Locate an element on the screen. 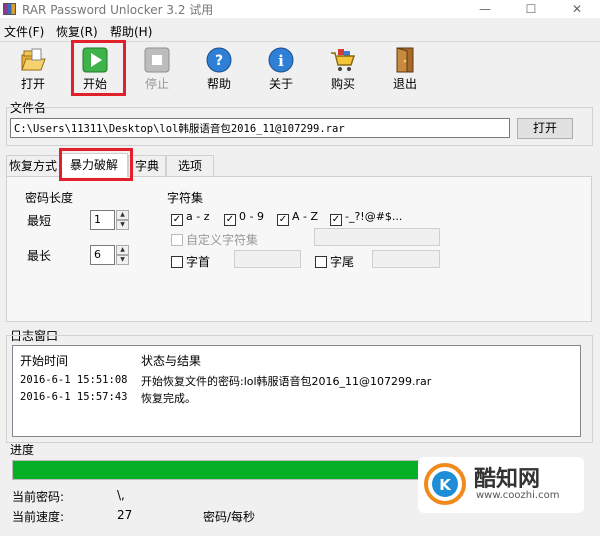 Image resolution: width=600 pixels, height=536 pixels. stop-tool-label: 停止 is located at coordinates (156, 84).